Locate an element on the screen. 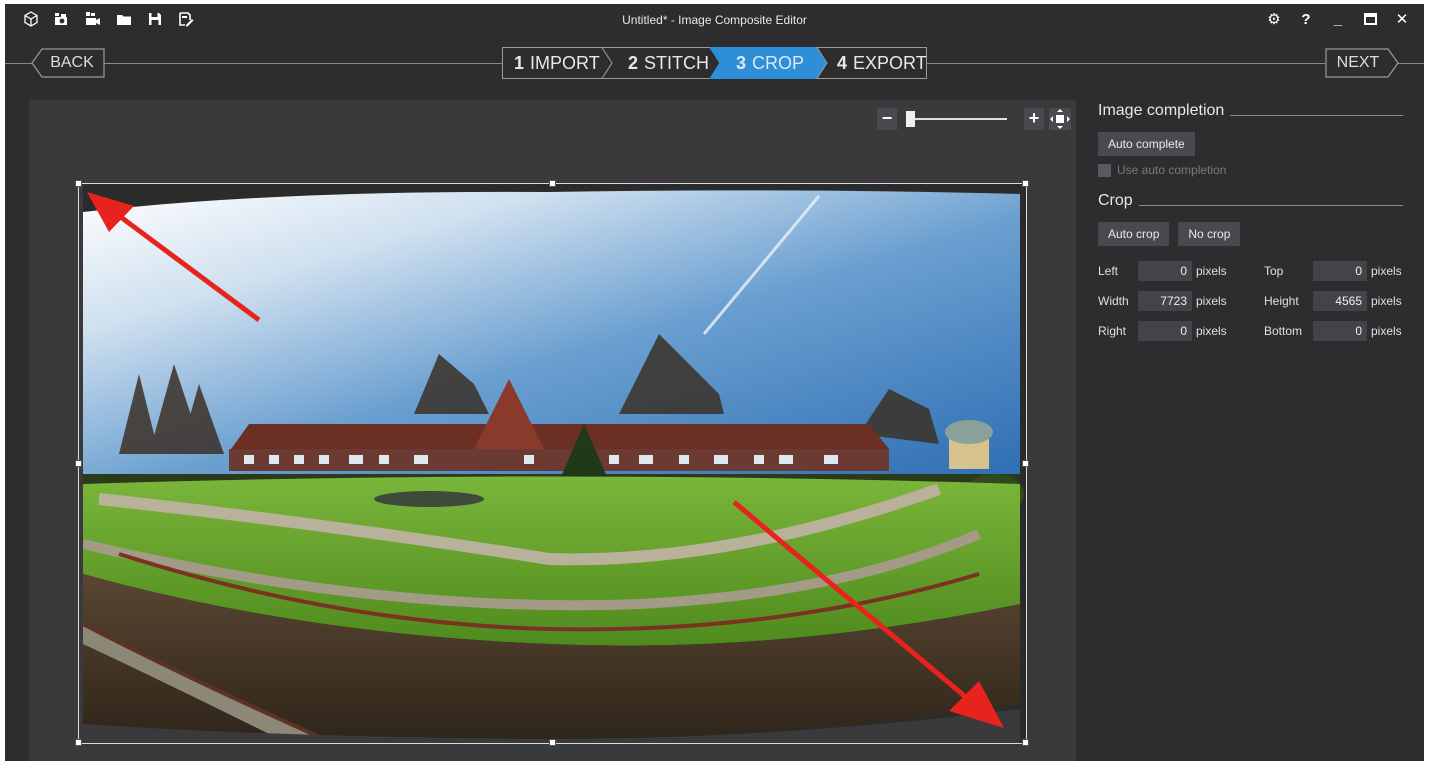 Image resolution: width=1431 pixels, height=765 pixels. fit-to-window-button is located at coordinates (1060, 119).